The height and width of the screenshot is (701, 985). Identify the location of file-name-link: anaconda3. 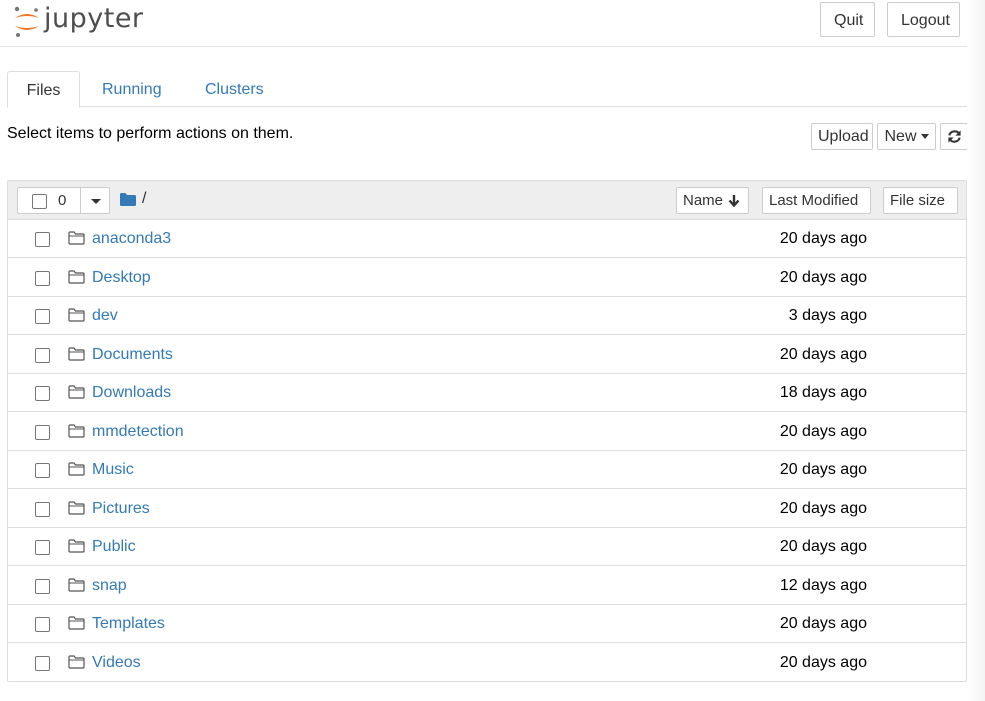
(131, 239).